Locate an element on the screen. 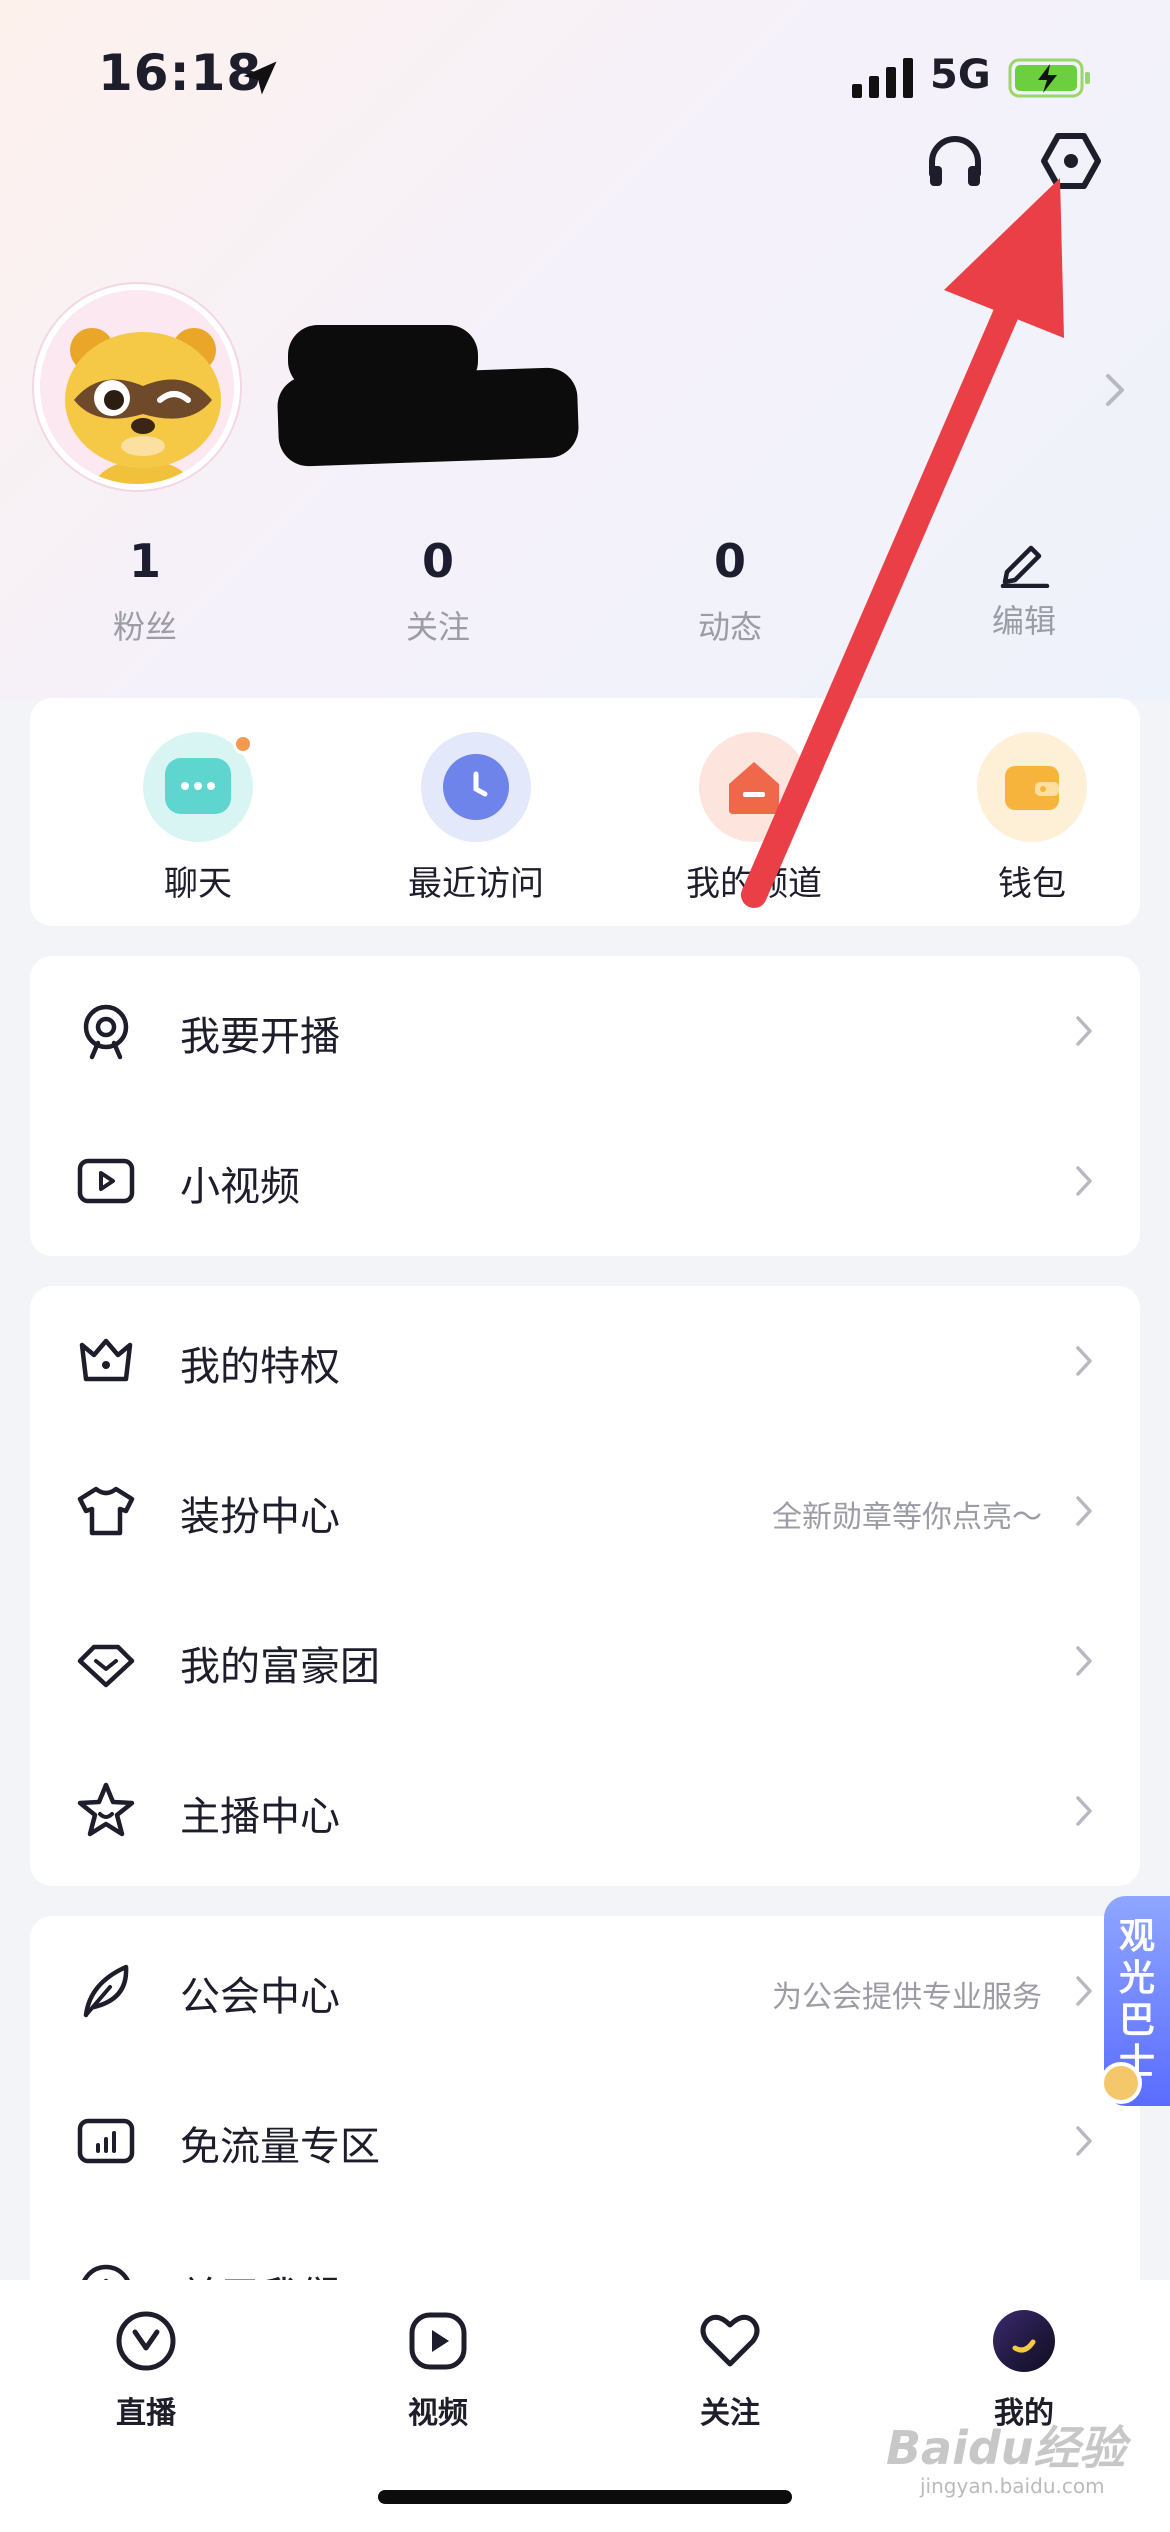 Image resolution: width=1170 pixels, height=2532 pixels. menu-item-free-data: 免流量专区 is located at coordinates (585, 2141).